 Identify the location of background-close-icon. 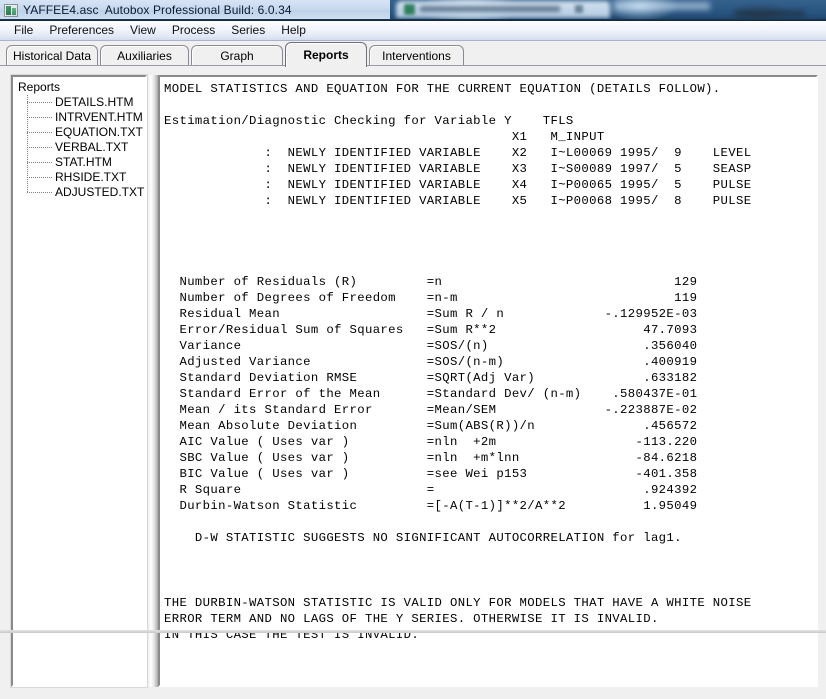
(579, 9).